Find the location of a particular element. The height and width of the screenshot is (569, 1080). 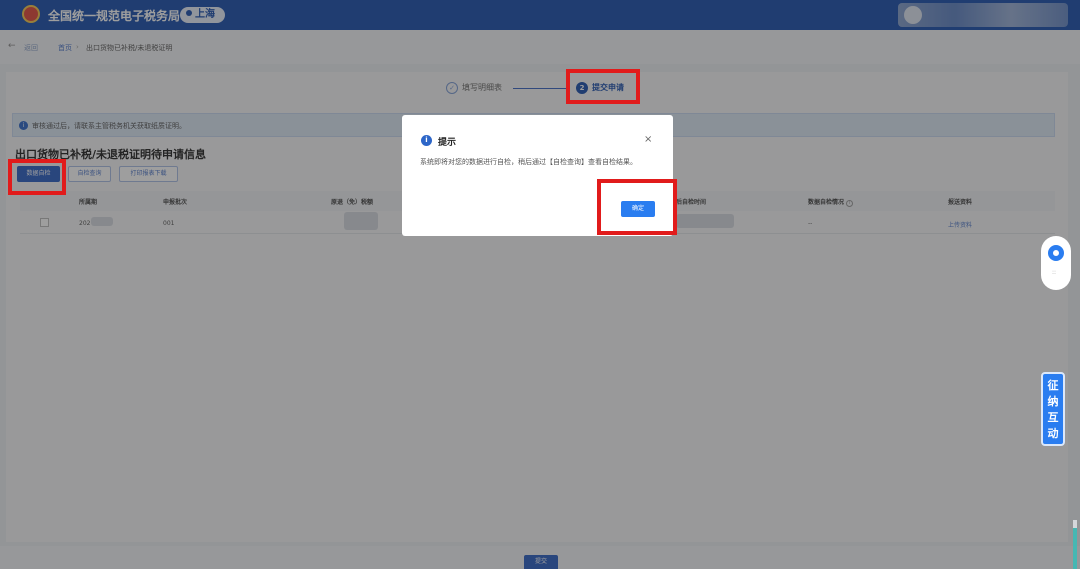

info-icon: i is located at coordinates (426, 140).